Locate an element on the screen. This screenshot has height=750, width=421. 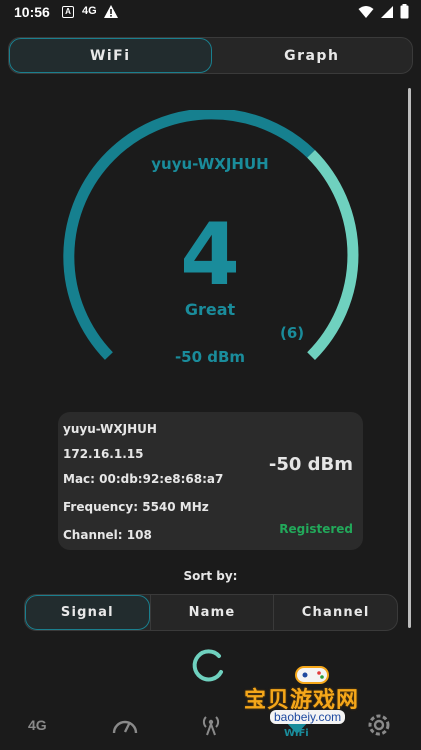
signal-icon is located at coordinates (387, 13).